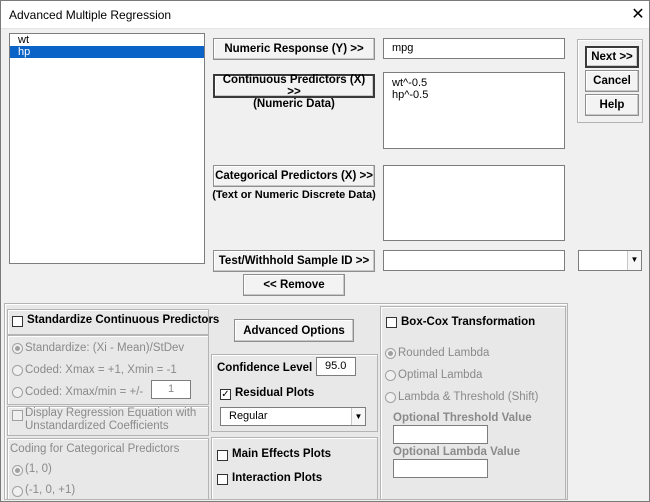 This screenshot has width=650, height=502. What do you see at coordinates (638, 14) in the screenshot?
I see `close-icon: ✕` at bounding box center [638, 14].